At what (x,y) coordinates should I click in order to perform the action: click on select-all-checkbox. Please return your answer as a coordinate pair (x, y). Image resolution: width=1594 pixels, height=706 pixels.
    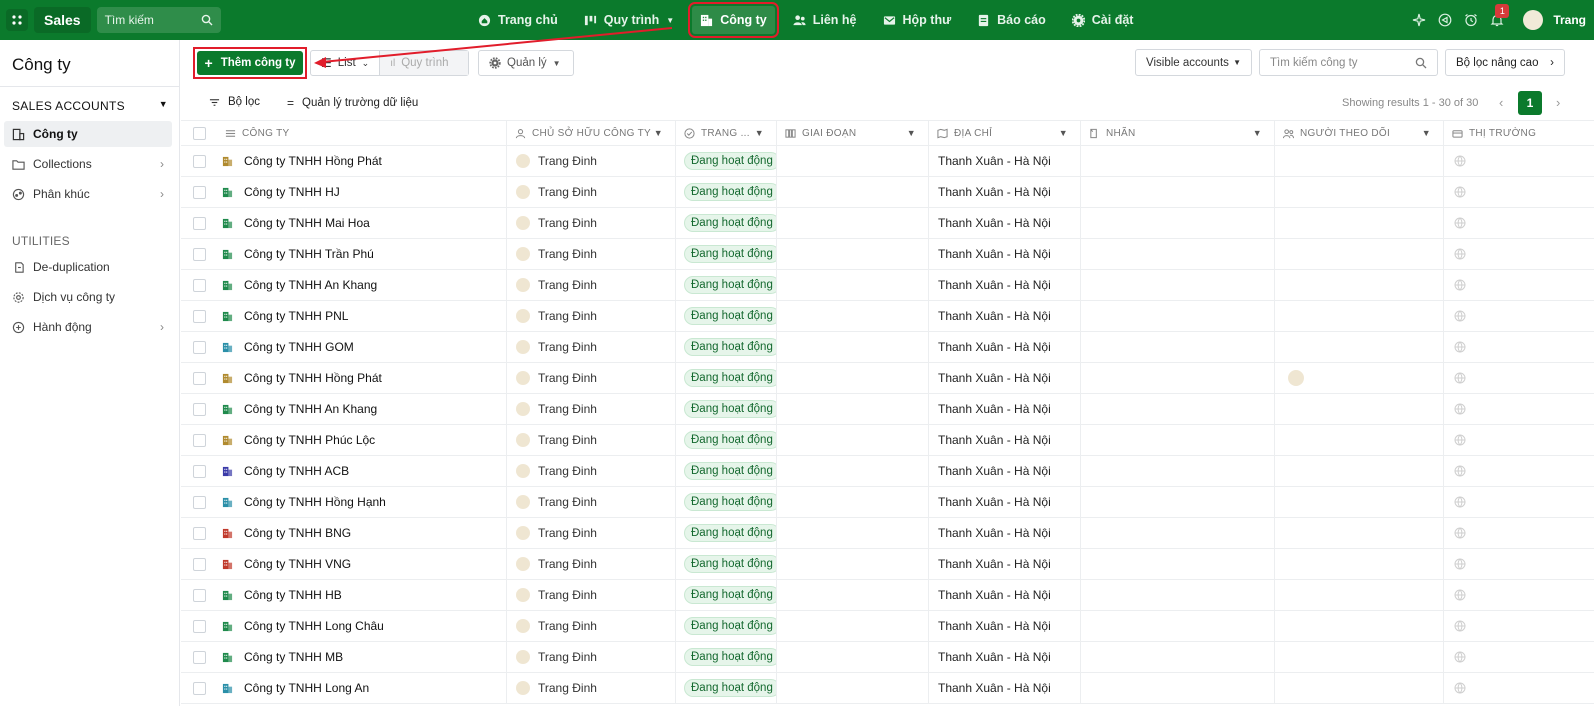
    Looking at the image, I should click on (199, 133).